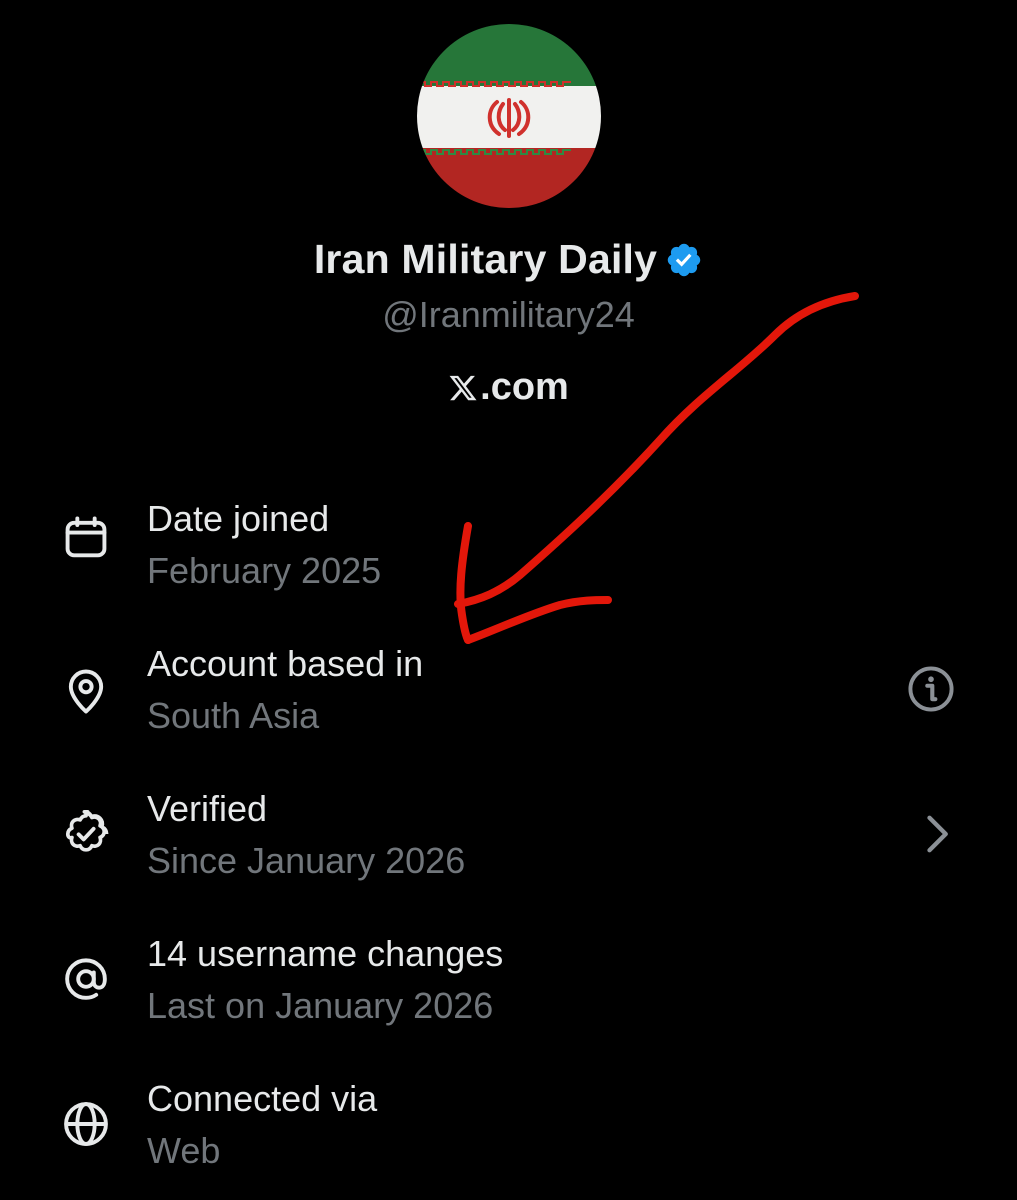  I want to click on about-row-date-joined: Date joined February 2025, so click(508, 553).